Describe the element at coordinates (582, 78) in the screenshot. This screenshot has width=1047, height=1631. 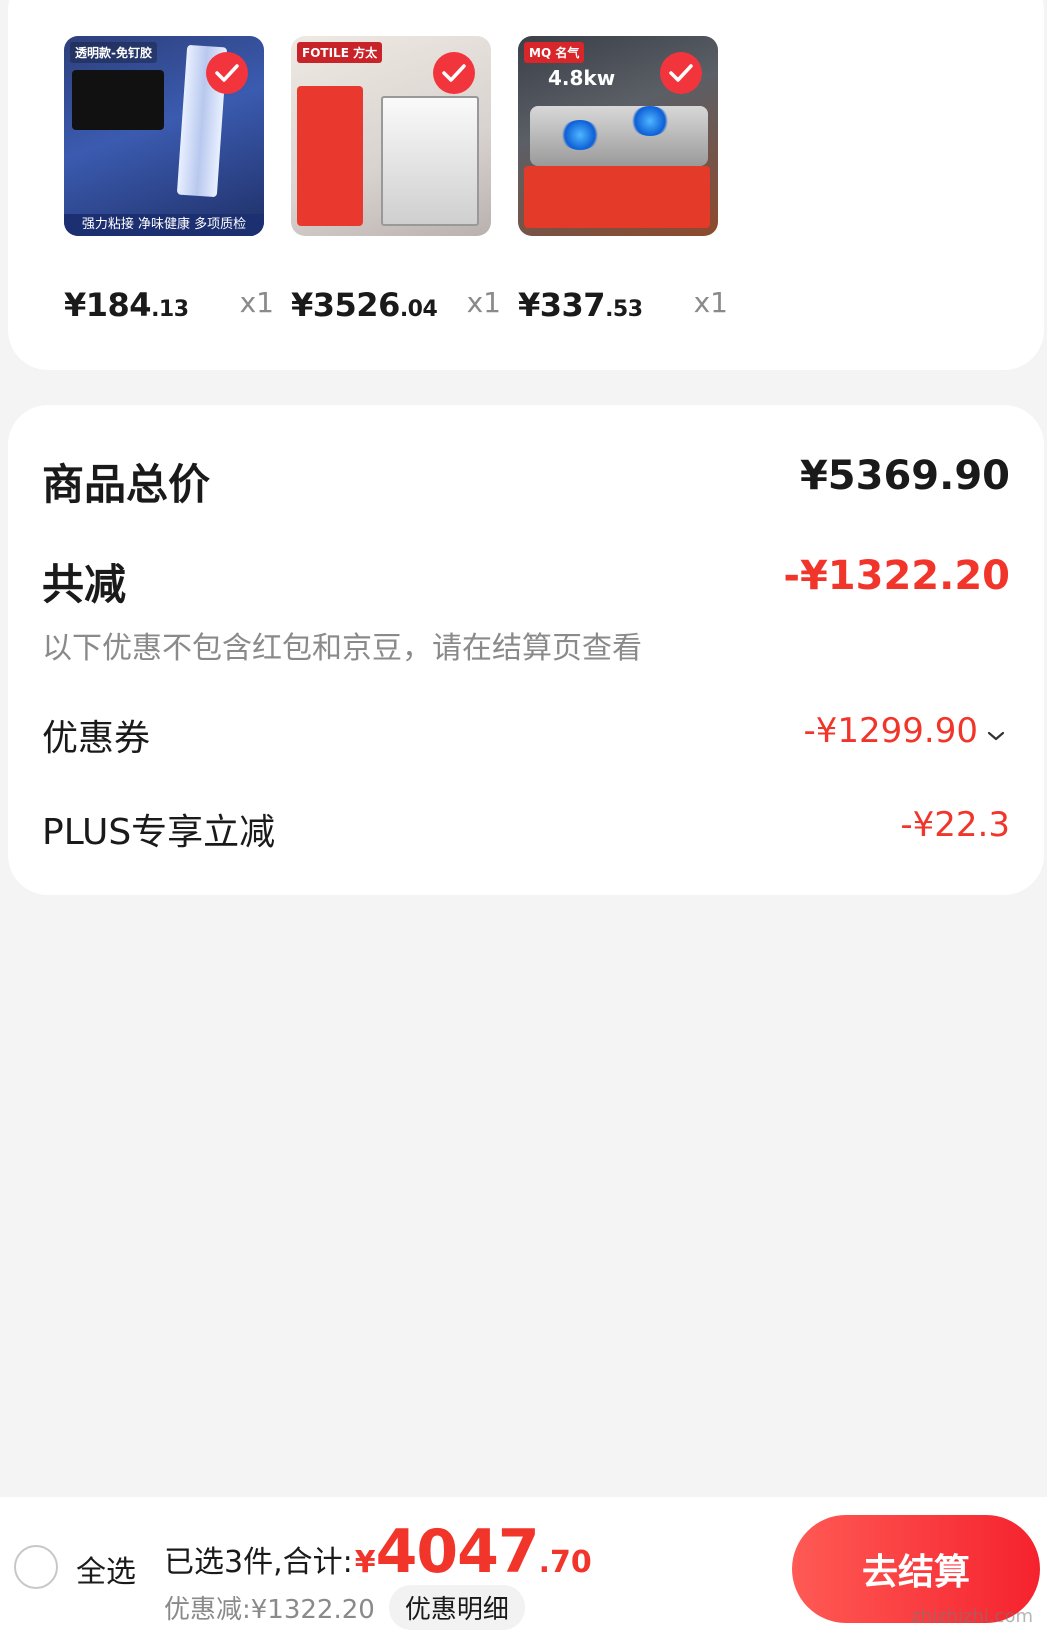
I see `thumbnail-power-text: 4.8kw` at that location.